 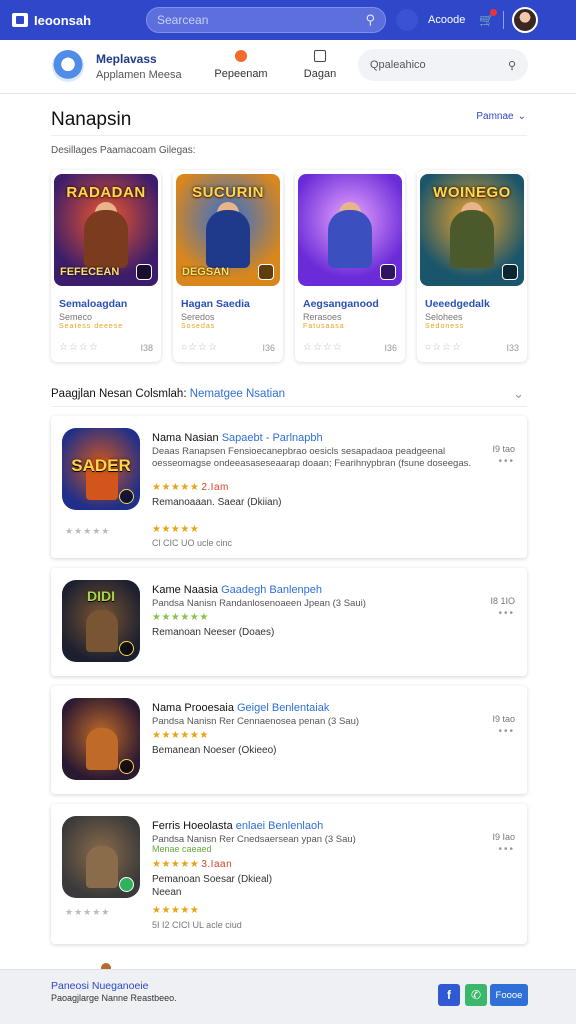 I want to click on game-art, so click(x=350, y=230).